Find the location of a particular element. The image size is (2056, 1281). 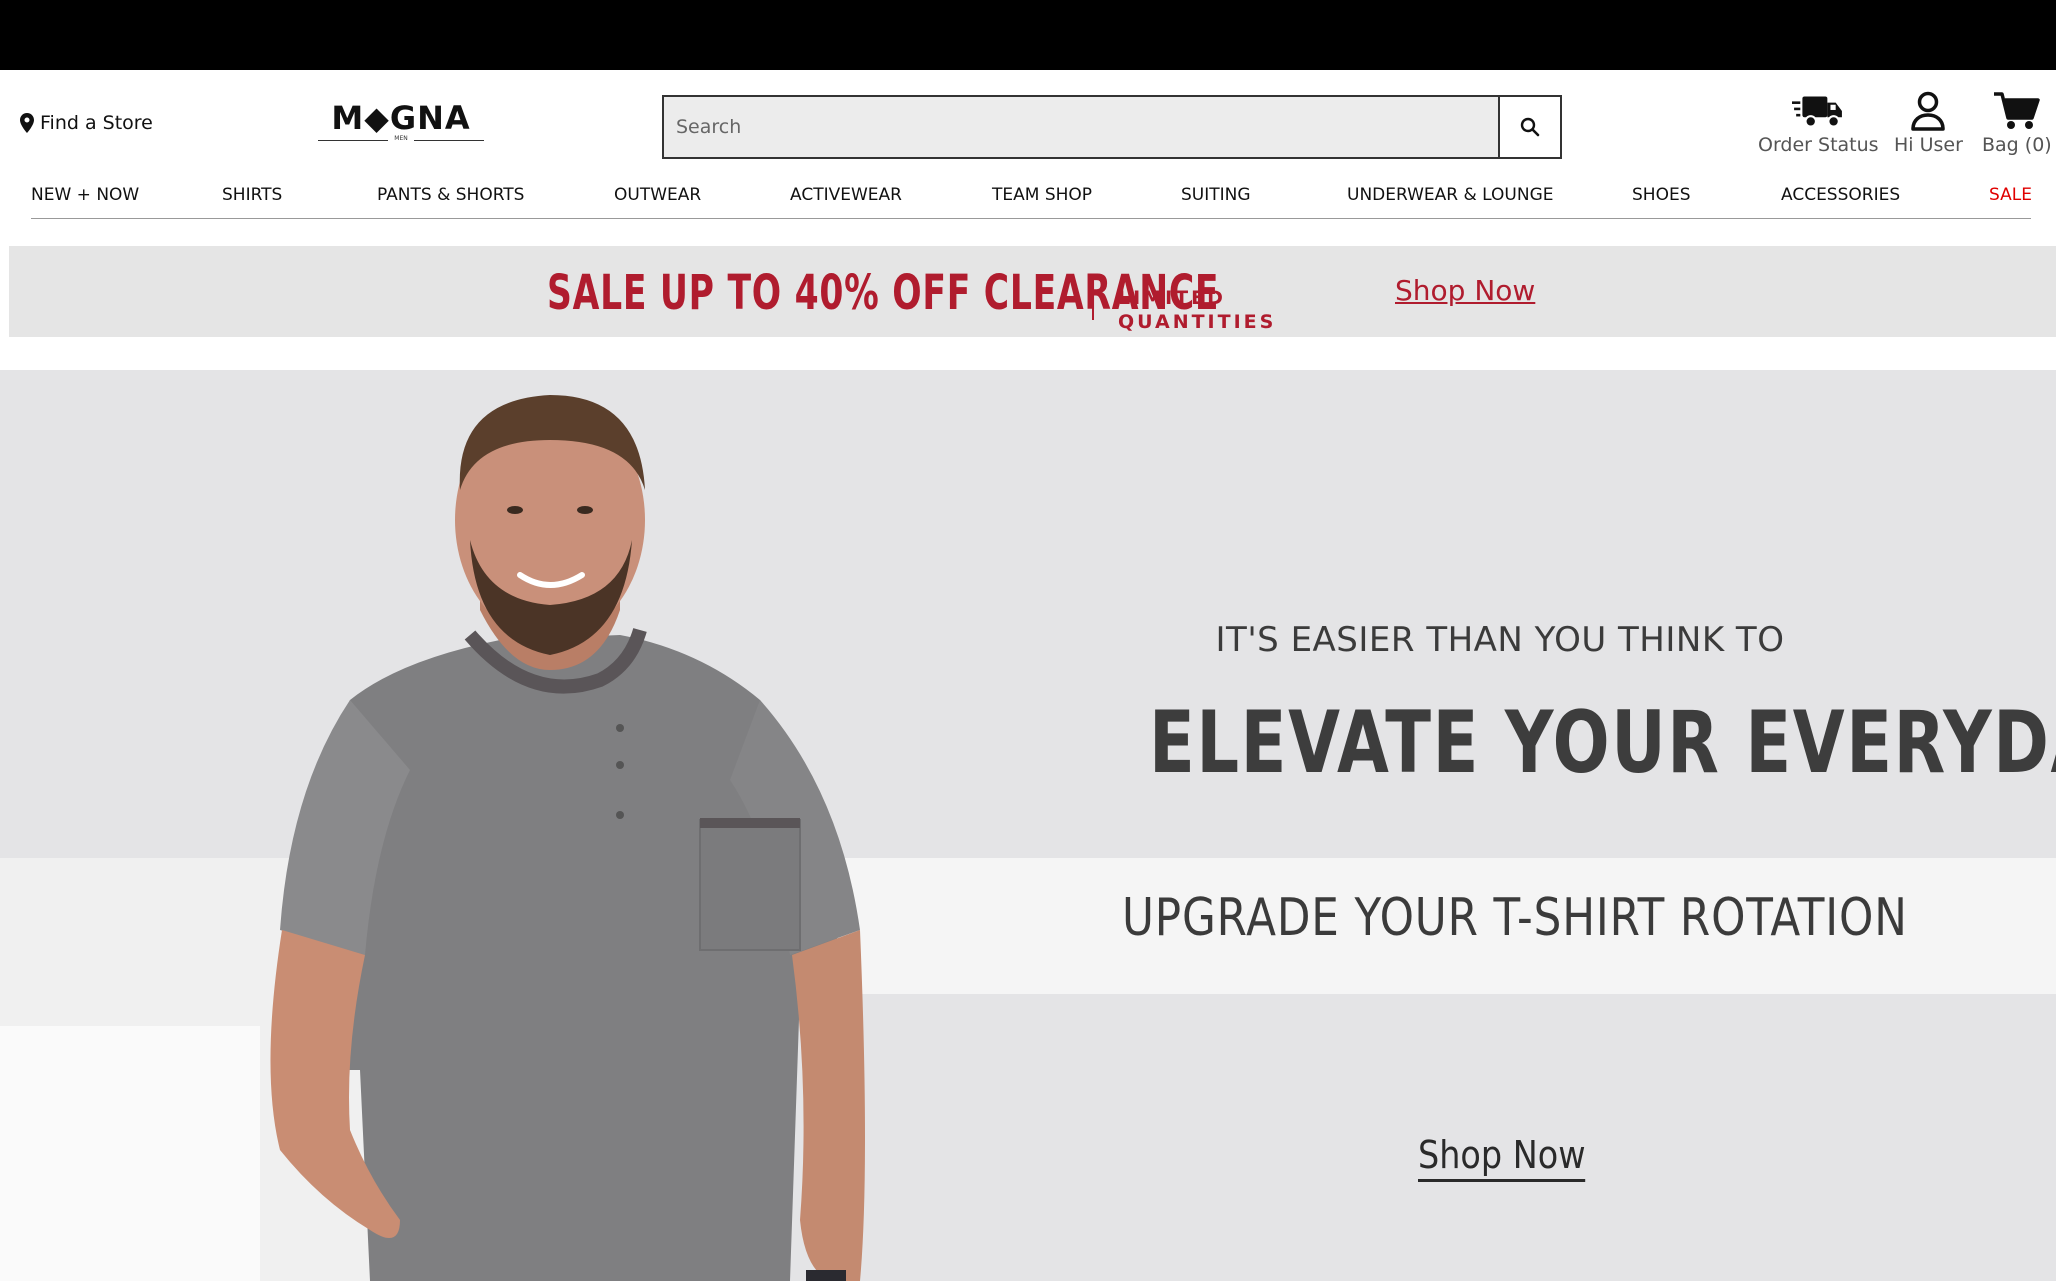

shopping-cart-icon is located at coordinates (2016, 110).